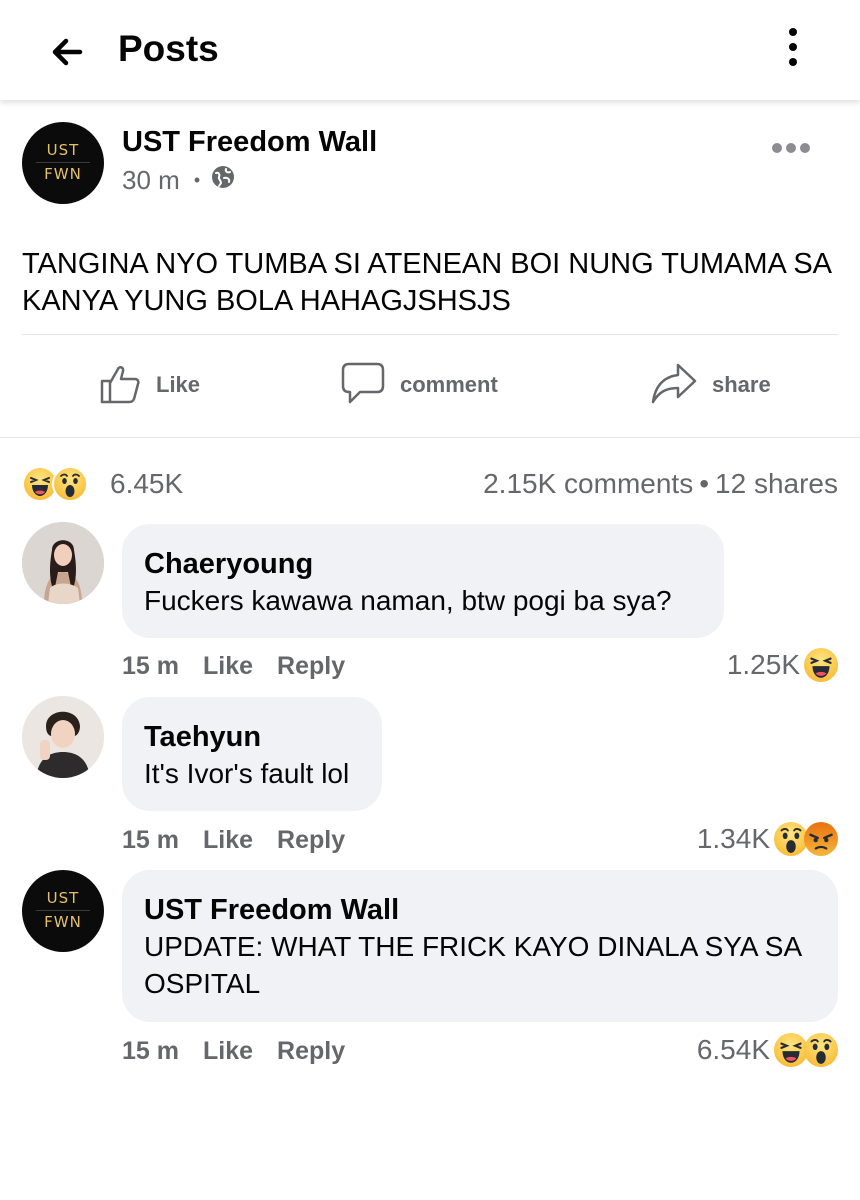 The height and width of the screenshot is (1200, 860). Describe the element at coordinates (168, 48) in the screenshot. I see `page-title: Posts` at that location.